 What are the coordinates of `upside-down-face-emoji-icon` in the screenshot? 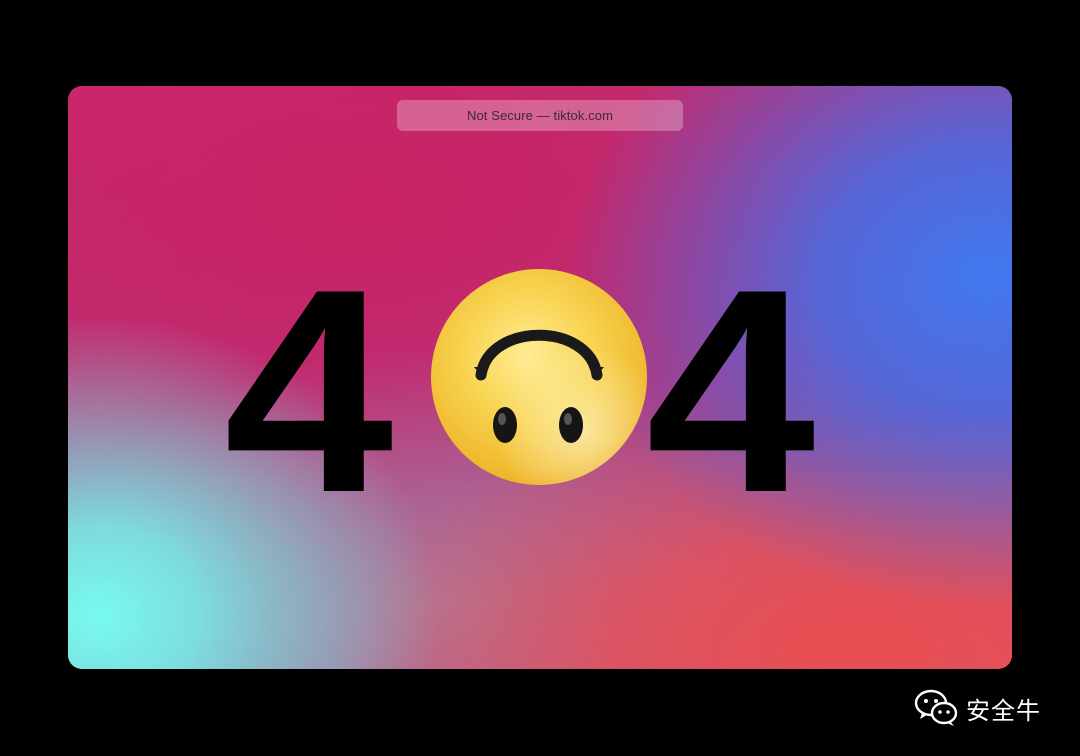 It's located at (539, 377).